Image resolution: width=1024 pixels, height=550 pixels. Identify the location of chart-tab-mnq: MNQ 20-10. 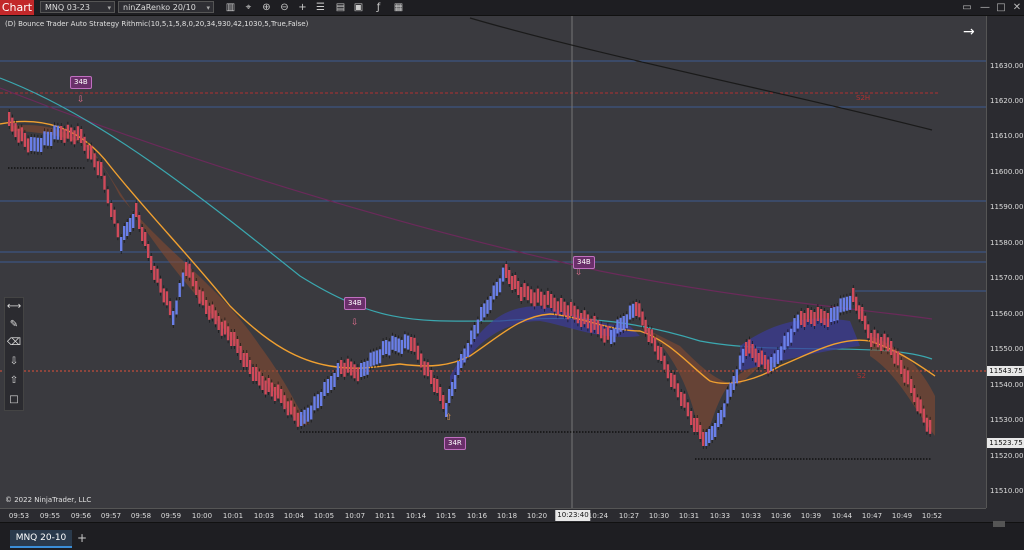
(41, 539).